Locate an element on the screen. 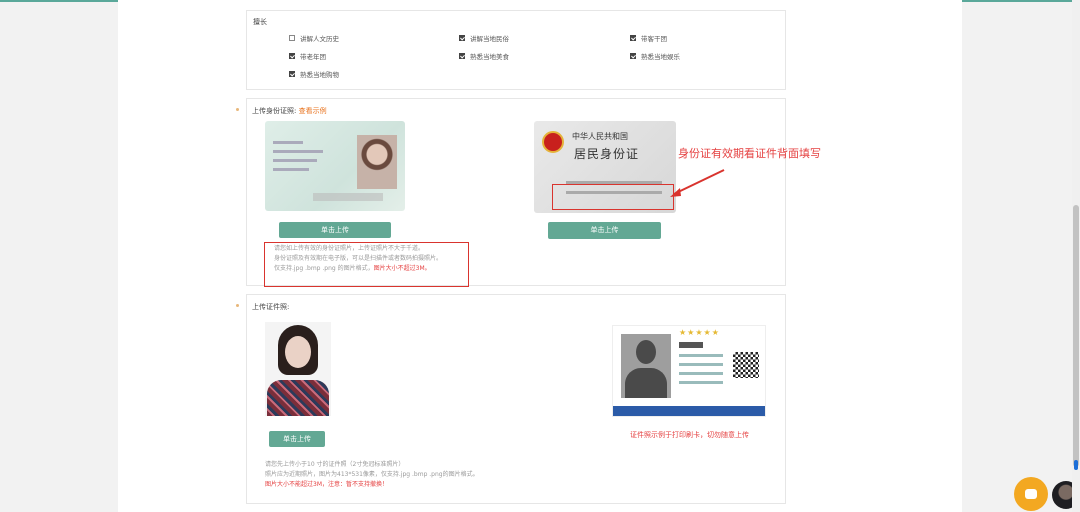 This screenshot has width=1080, height=512. guide-card-sample: ★★★★★ is located at coordinates (689, 371).